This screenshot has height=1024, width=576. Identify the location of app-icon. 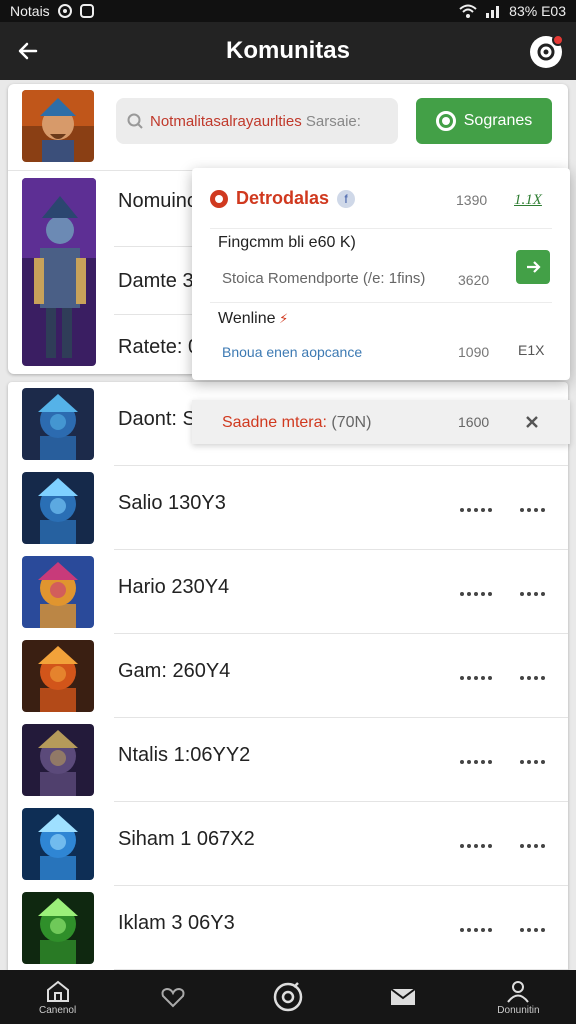
(86, 11).